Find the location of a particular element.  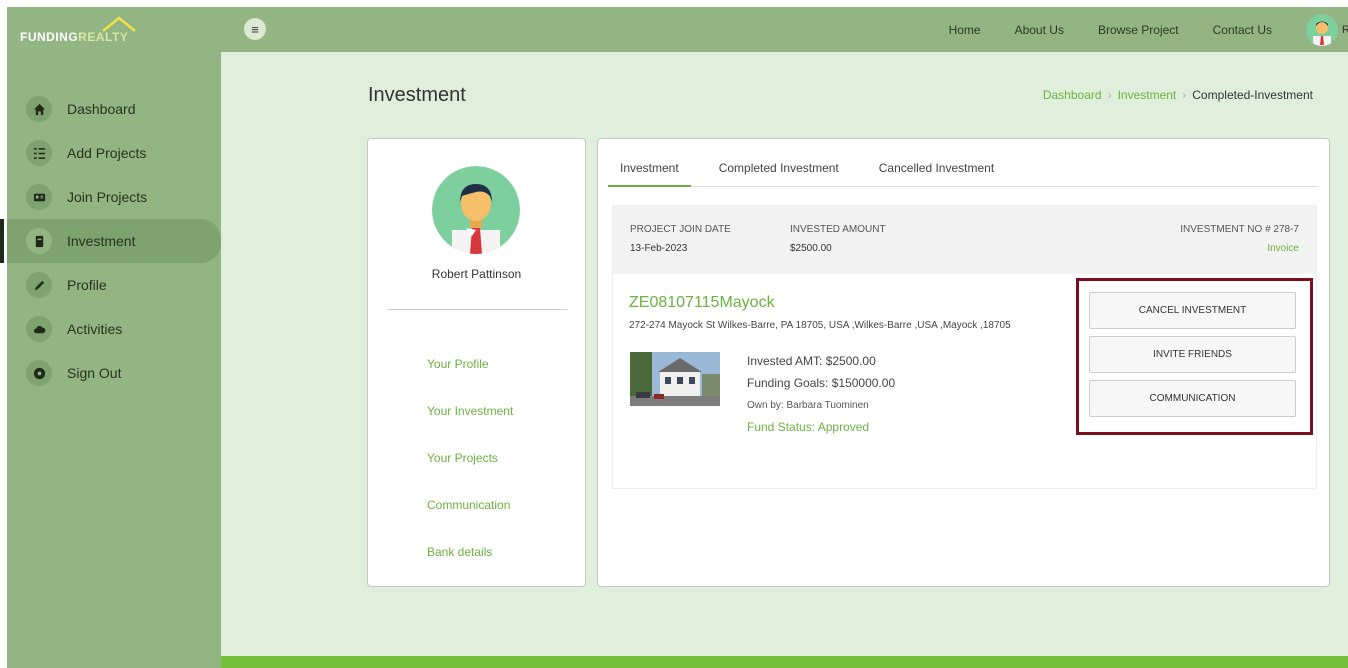

fund-status: Fund Status: Approved is located at coordinates (808, 427).